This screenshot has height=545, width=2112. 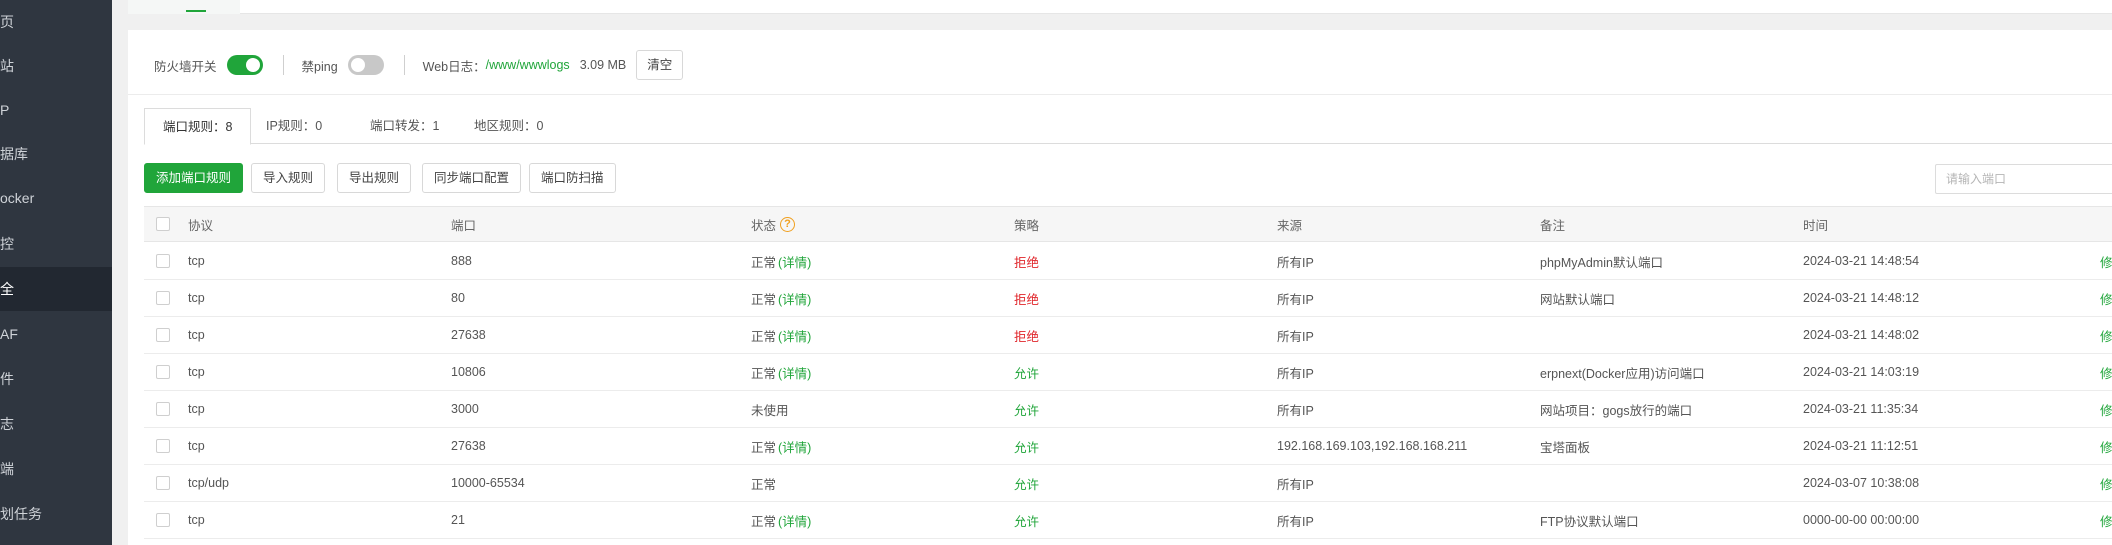 I want to click on clear-log-button: 清空, so click(x=660, y=65).